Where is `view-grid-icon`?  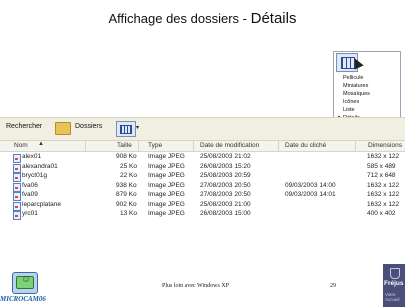
view-grid-icon is located at coordinates (126, 129).